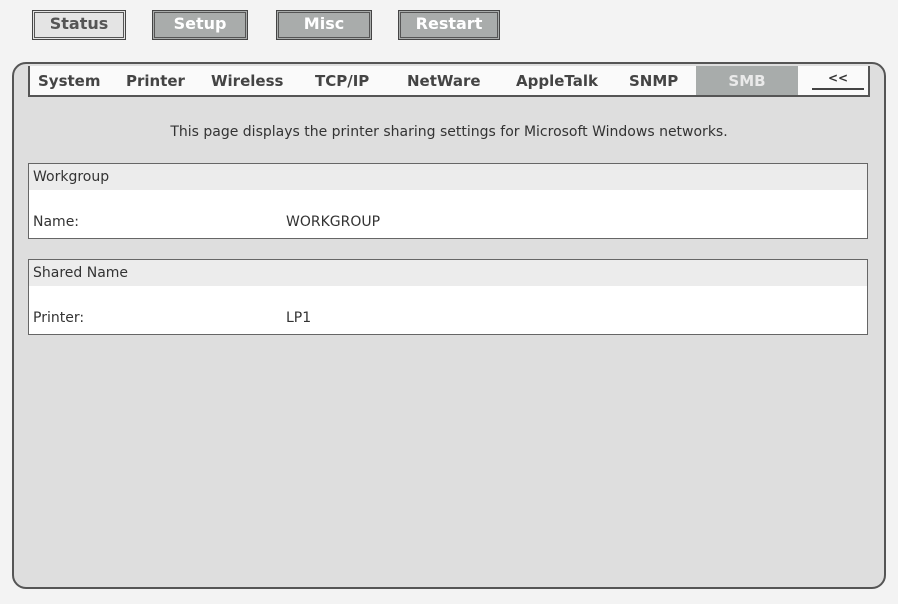 The width and height of the screenshot is (898, 604). Describe the element at coordinates (747, 80) in the screenshot. I see `tab-smb: SMB` at that location.